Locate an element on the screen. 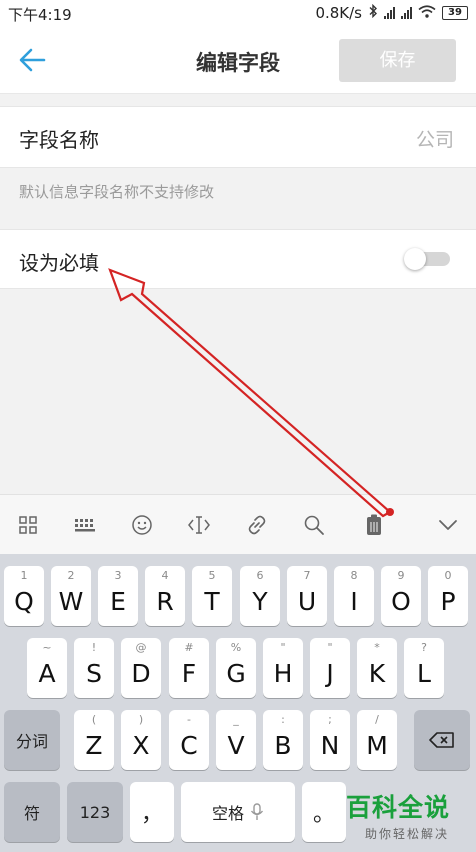  field-name-hint: 默认信息字段名称不支持修改 is located at coordinates (117, 192).